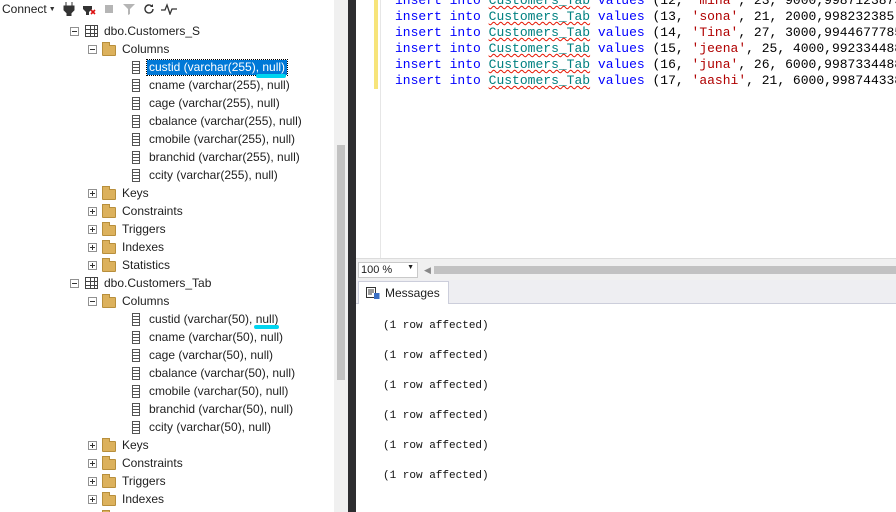  Describe the element at coordinates (198, 427) in the screenshot. I see `tree-node-column-ccity: ccity (varchar(50), null)` at that location.